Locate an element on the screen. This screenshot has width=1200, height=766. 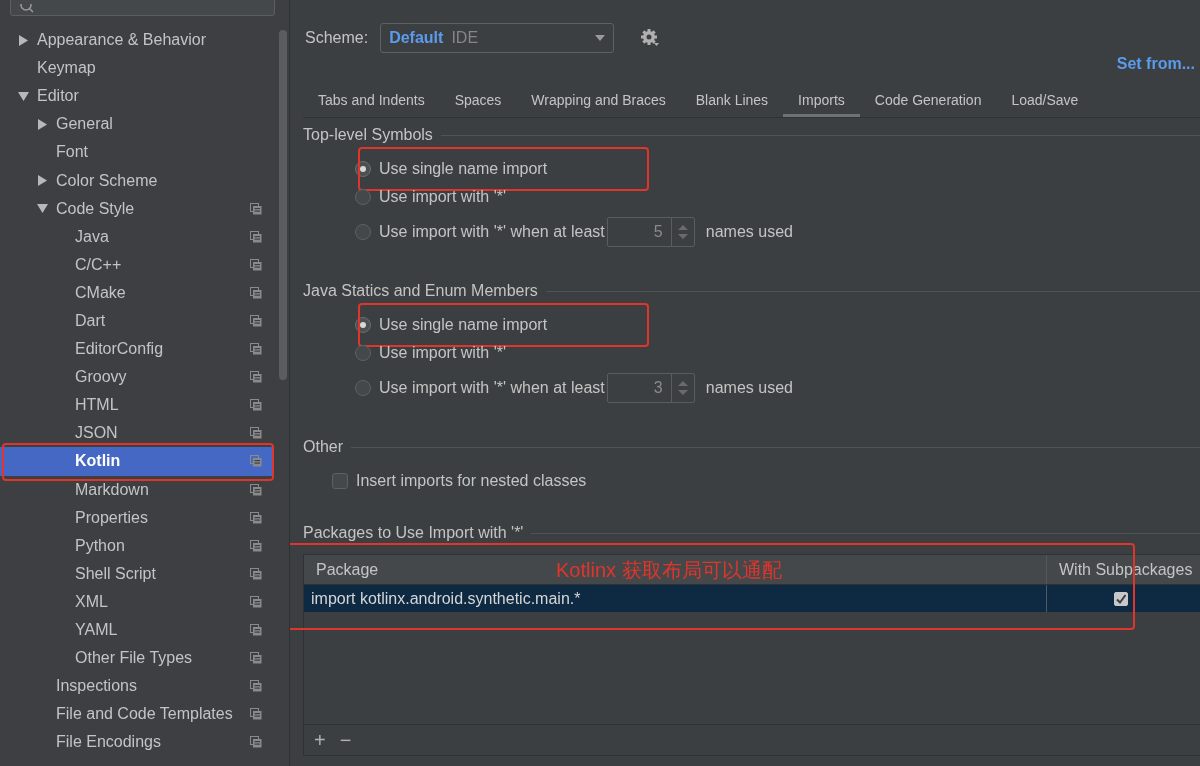
tree-item: C/C++ is located at coordinates (136, 264).